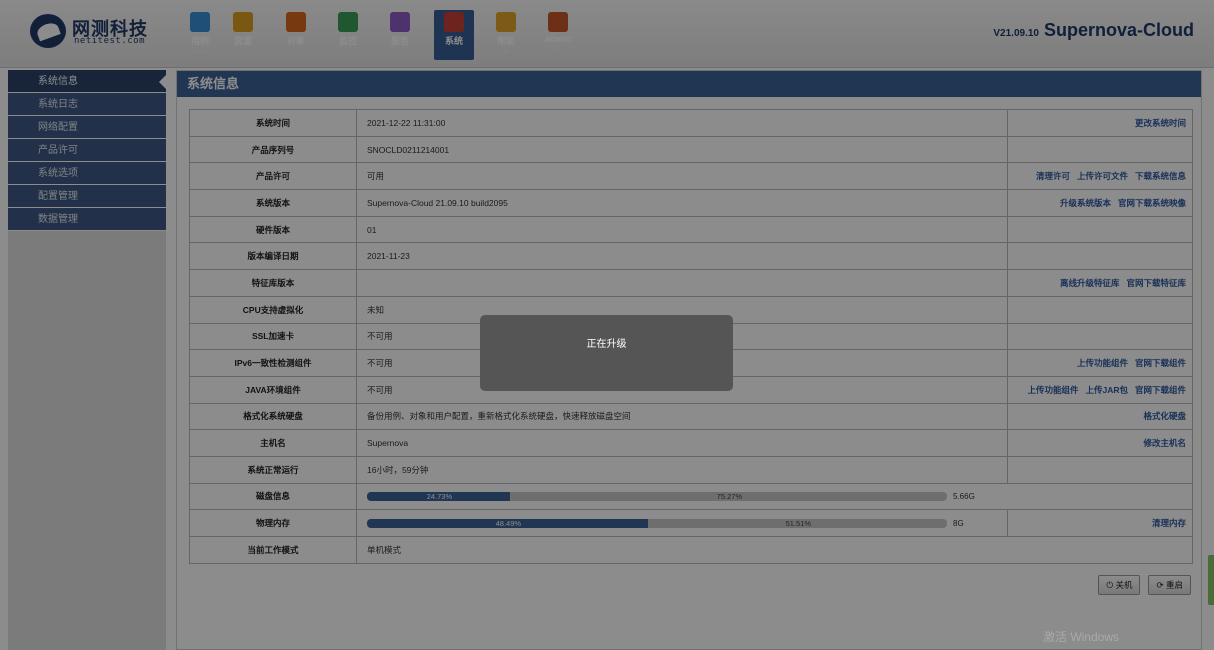 This screenshot has width=1214, height=650. Describe the element at coordinates (1211, 580) in the screenshot. I see `side-edge-tab` at that location.